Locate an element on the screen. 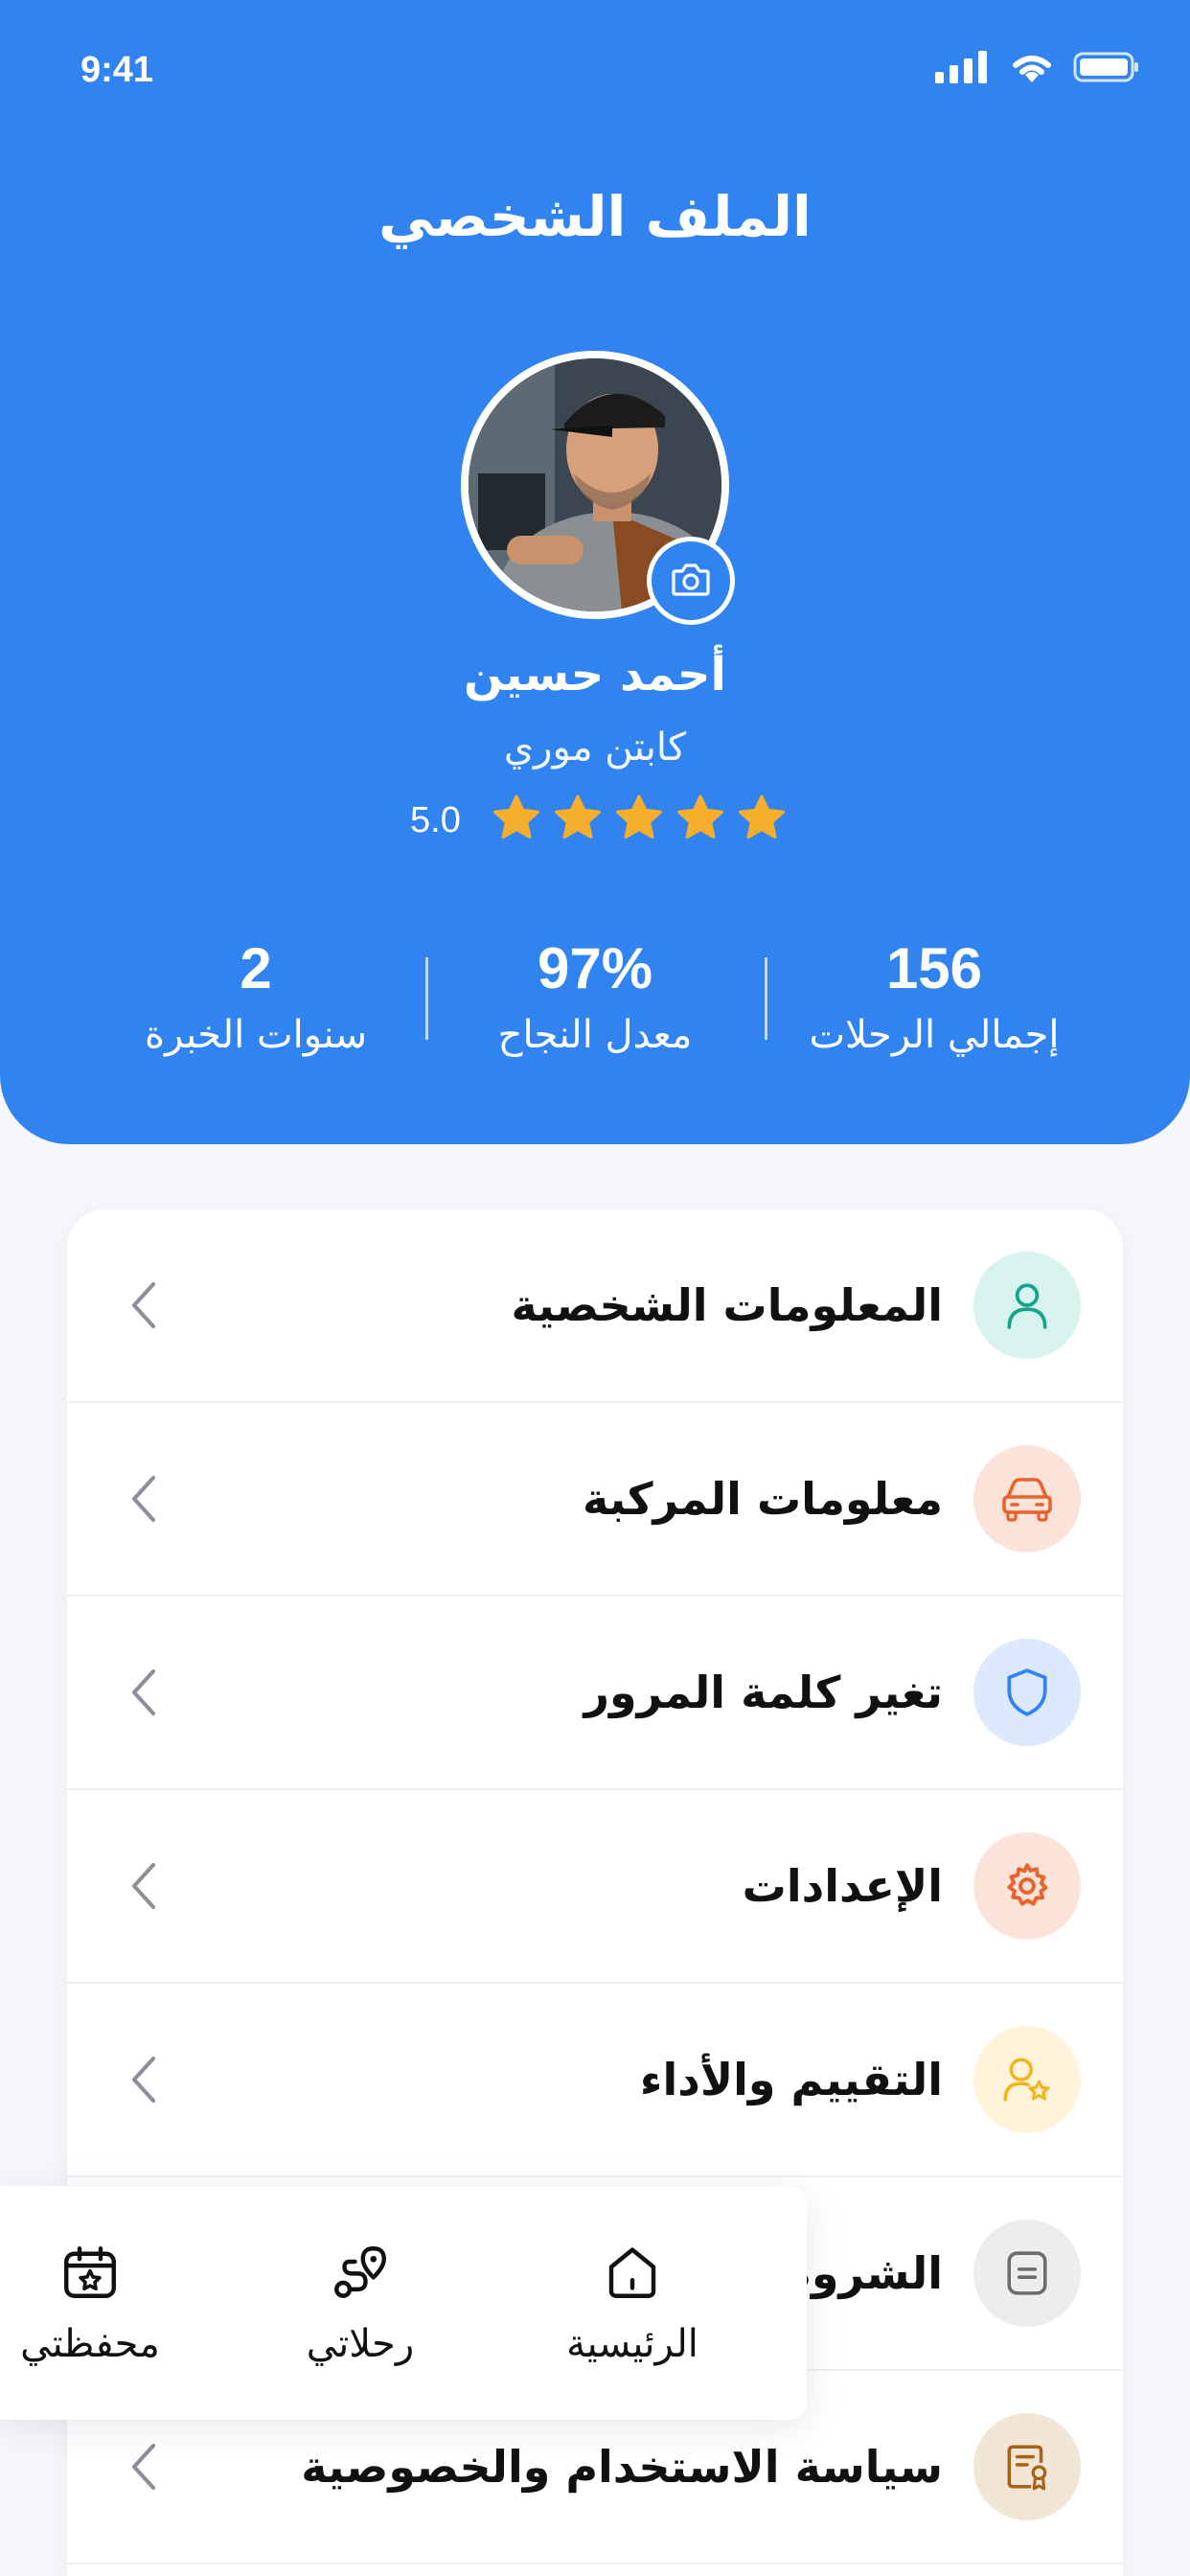 Image resolution: width=1190 pixels, height=2576 pixels. battery-icon is located at coordinates (1106, 69).